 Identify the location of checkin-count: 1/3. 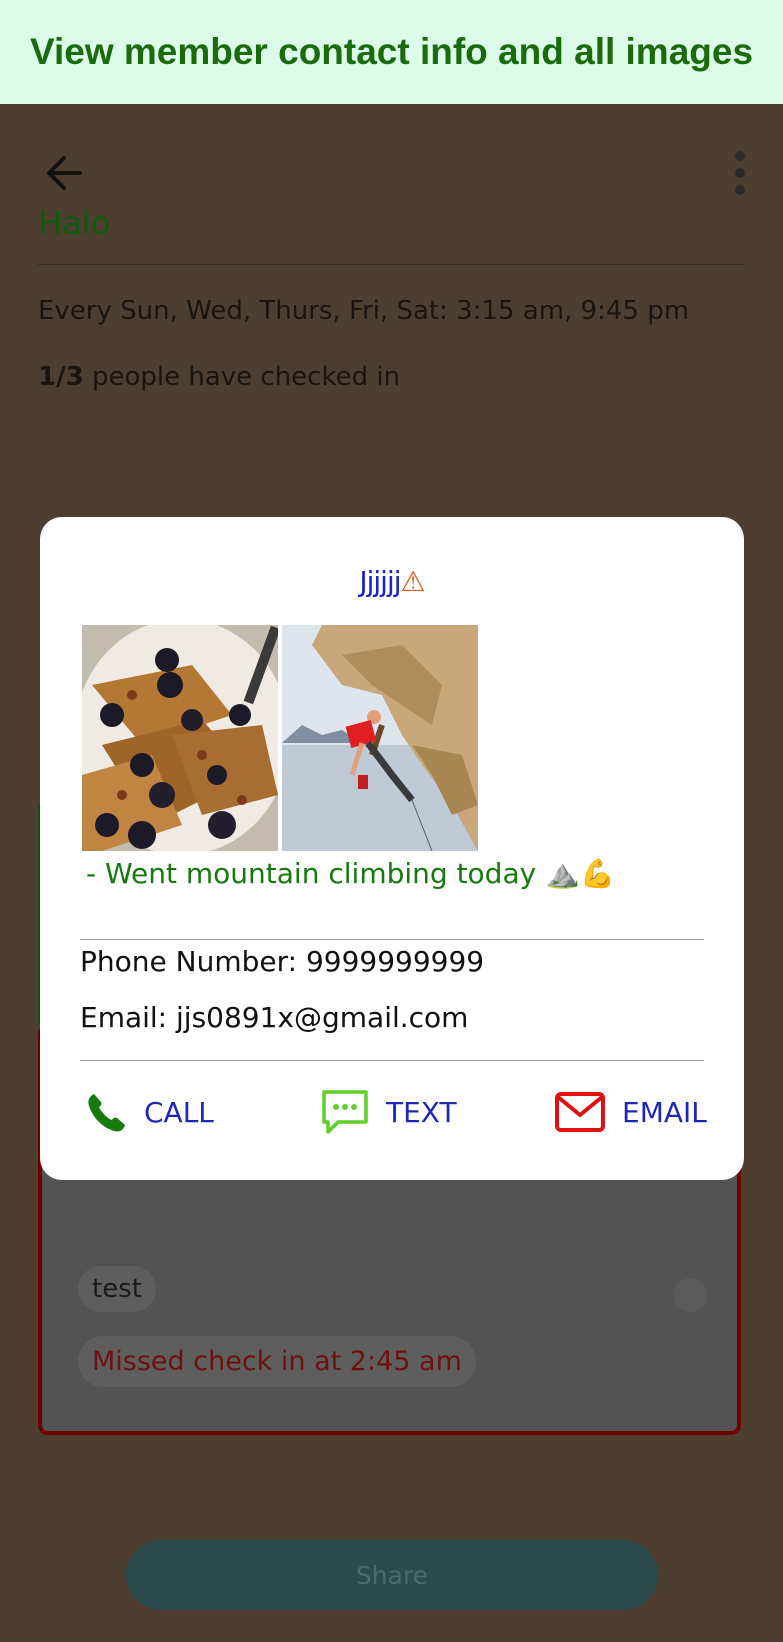
(61, 377).